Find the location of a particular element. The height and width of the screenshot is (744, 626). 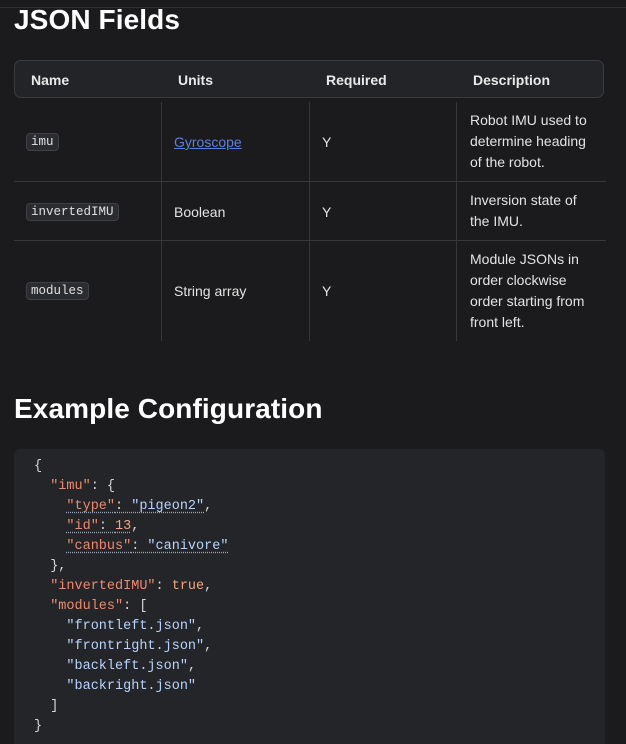

description-line: the IMU. is located at coordinates (496, 221).